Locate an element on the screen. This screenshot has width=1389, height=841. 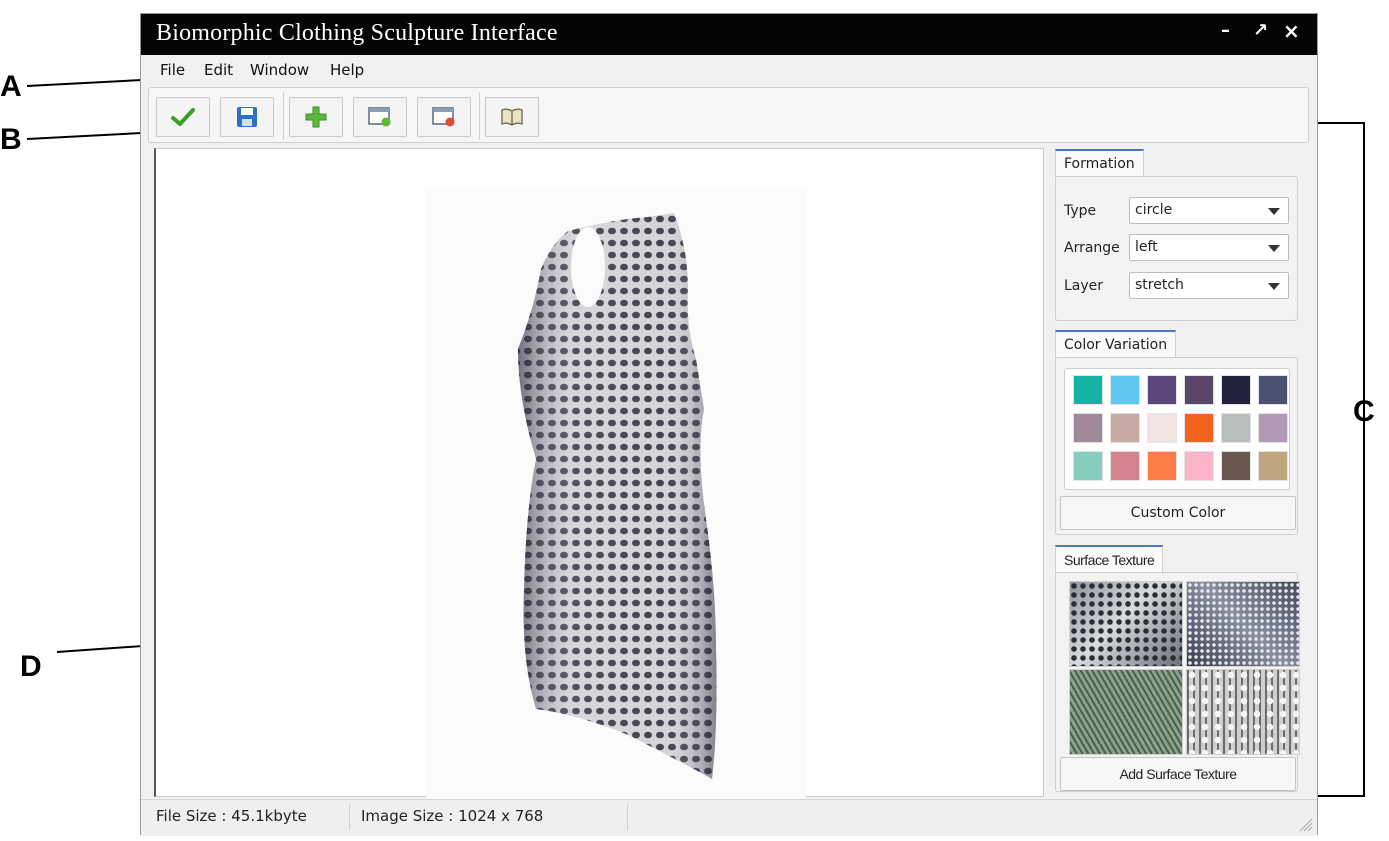
image-size-status: Image Size : 1024 x 768 is located at coordinates (452, 816).